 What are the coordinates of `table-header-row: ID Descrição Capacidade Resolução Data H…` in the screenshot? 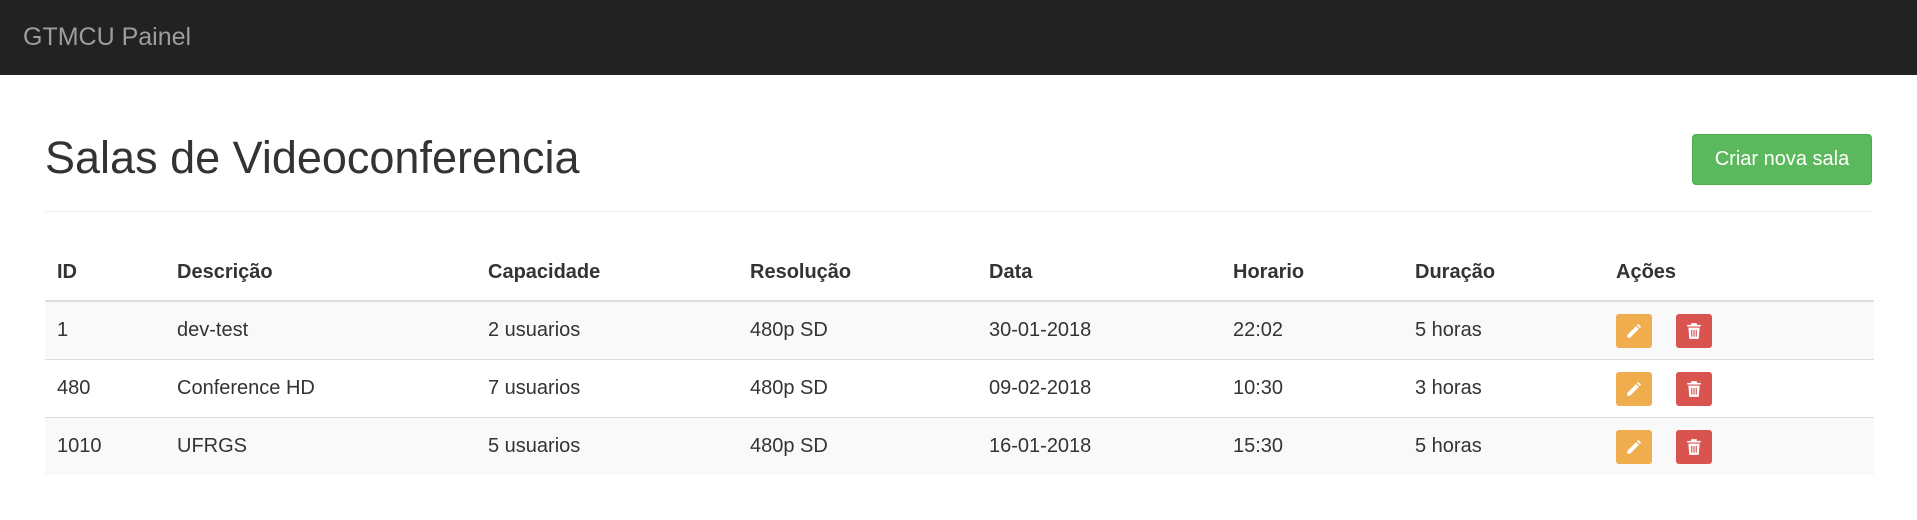 It's located at (959, 273).